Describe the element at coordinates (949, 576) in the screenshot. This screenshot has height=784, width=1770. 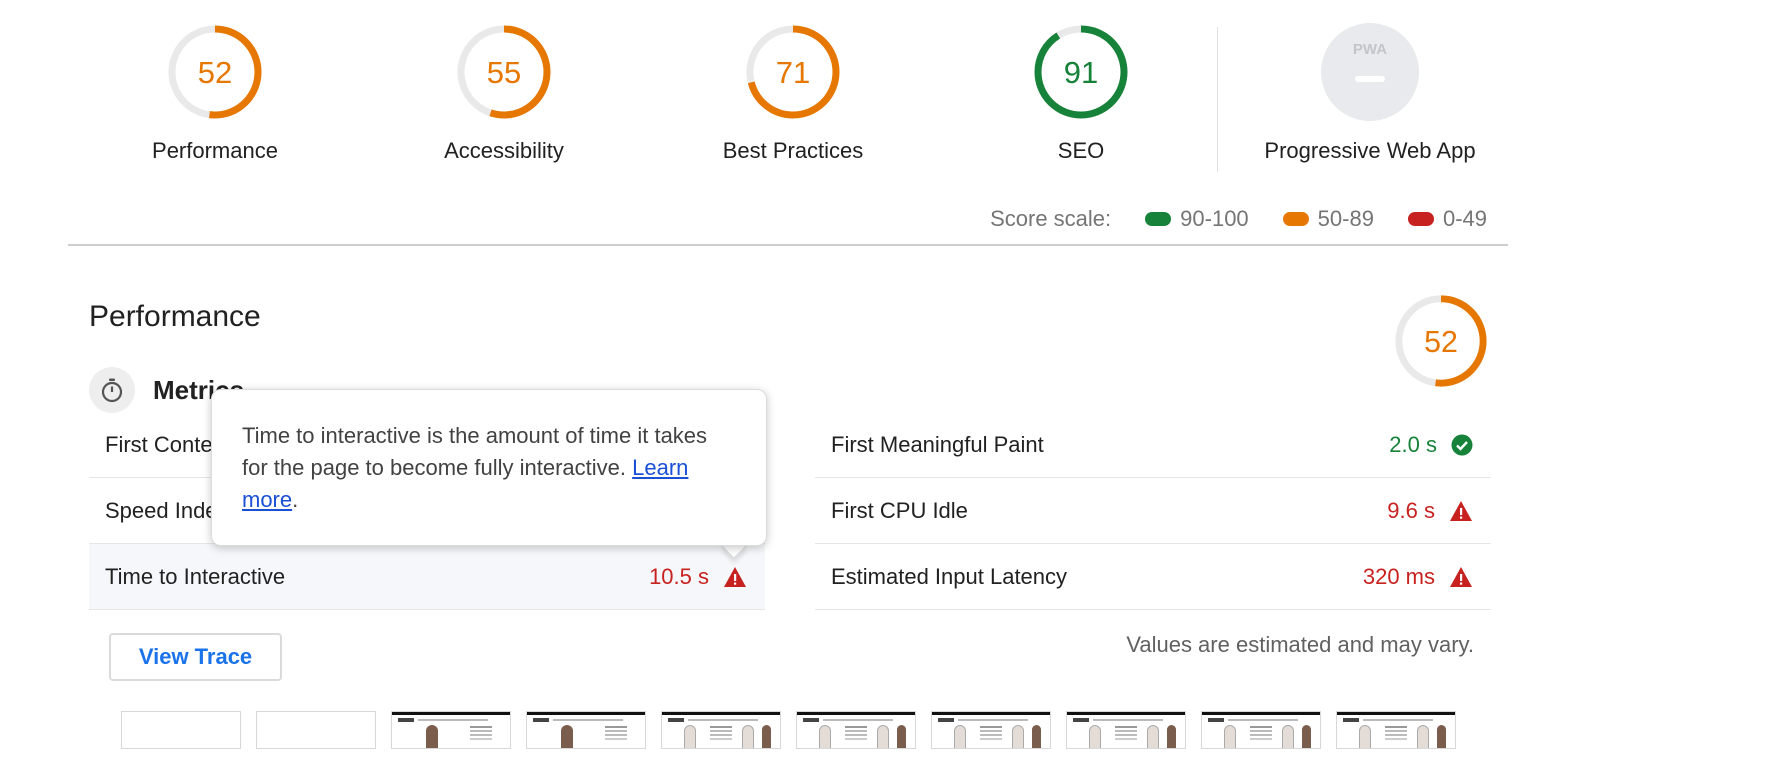
I see `metric-label: Estimated Input Latency` at that location.